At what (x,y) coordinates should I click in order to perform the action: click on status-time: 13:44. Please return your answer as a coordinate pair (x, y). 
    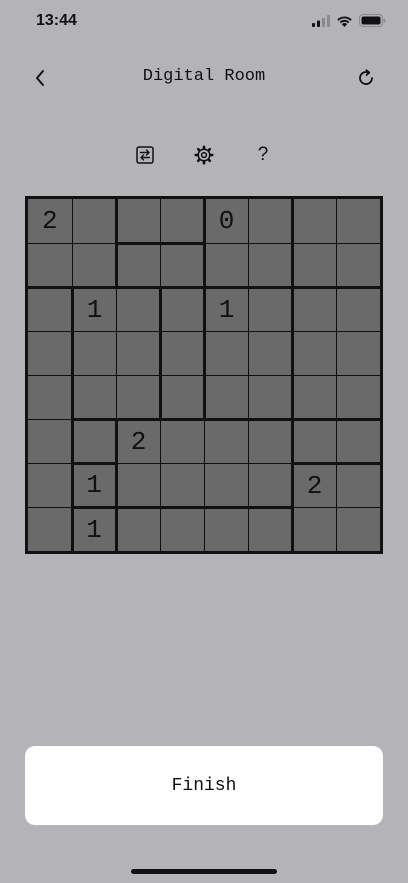
    Looking at the image, I should click on (56, 20).